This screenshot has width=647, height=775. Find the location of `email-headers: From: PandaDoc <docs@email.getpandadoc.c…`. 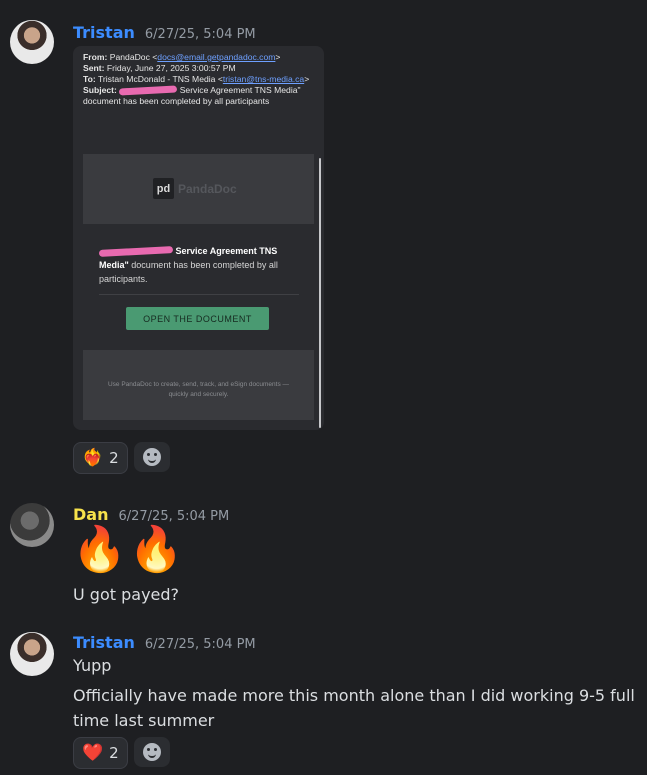

email-headers: From: PandaDoc <docs@email.getpandadoc.c… is located at coordinates (197, 79).